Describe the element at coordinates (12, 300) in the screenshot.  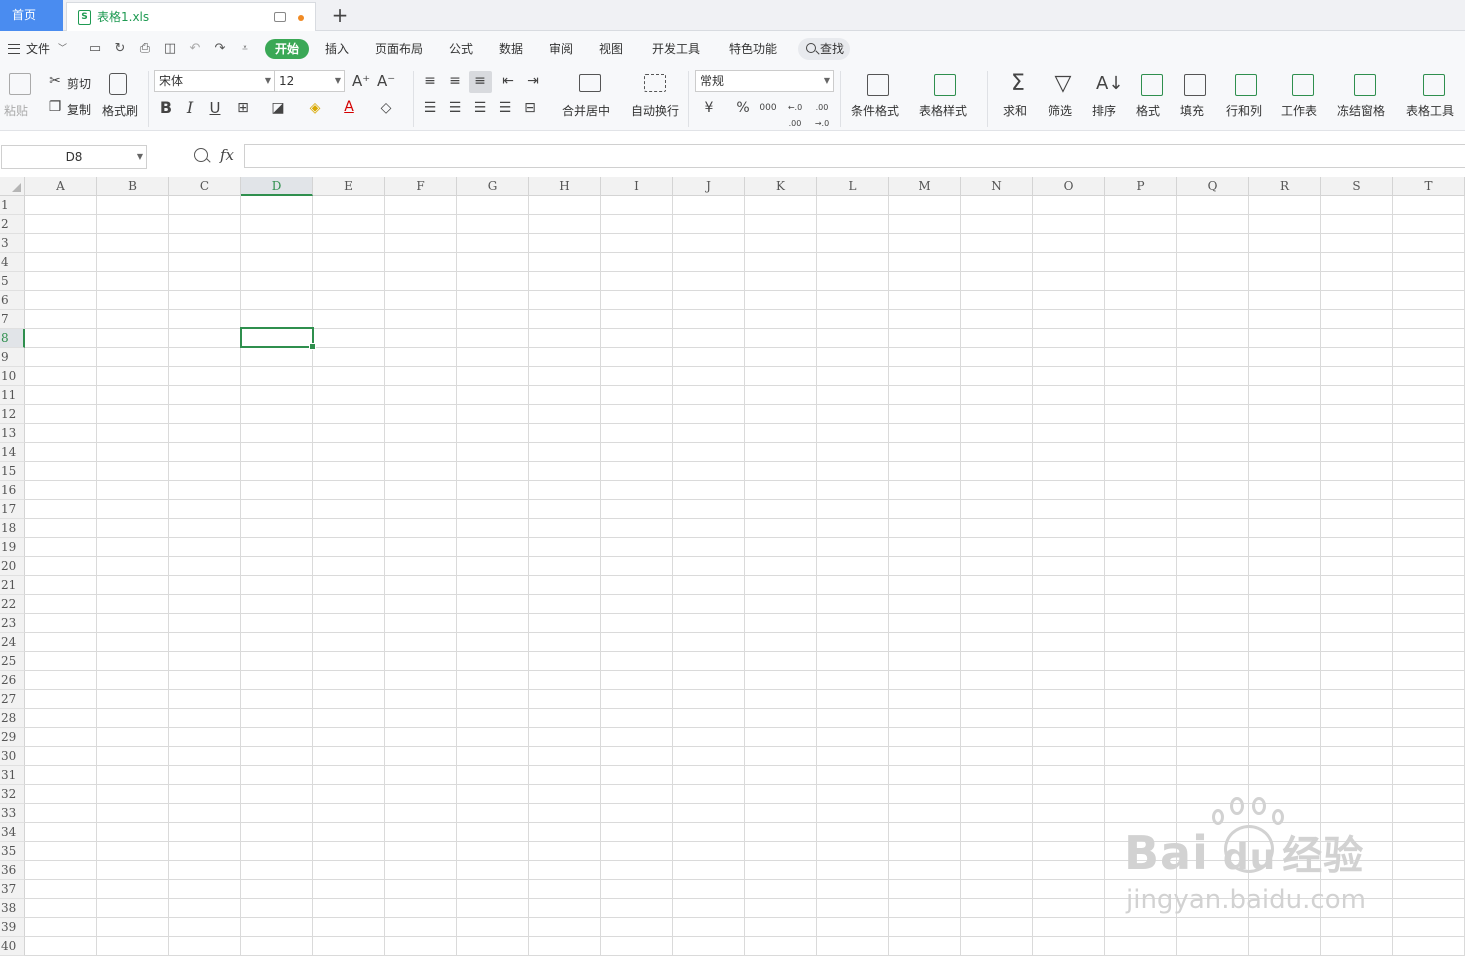
I see `row-header-6: 6` at that location.